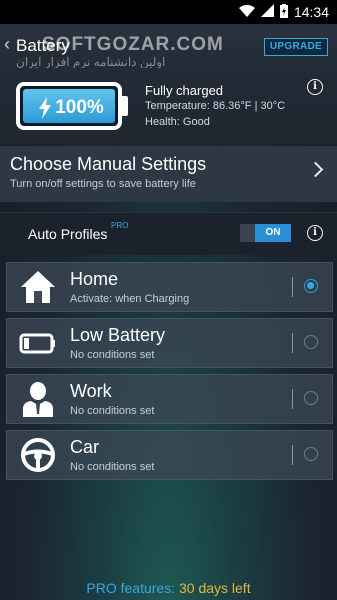 The width and height of the screenshot is (337, 600). What do you see at coordinates (311, 342) in the screenshot?
I see `profile-radio-low-battery` at bounding box center [311, 342].